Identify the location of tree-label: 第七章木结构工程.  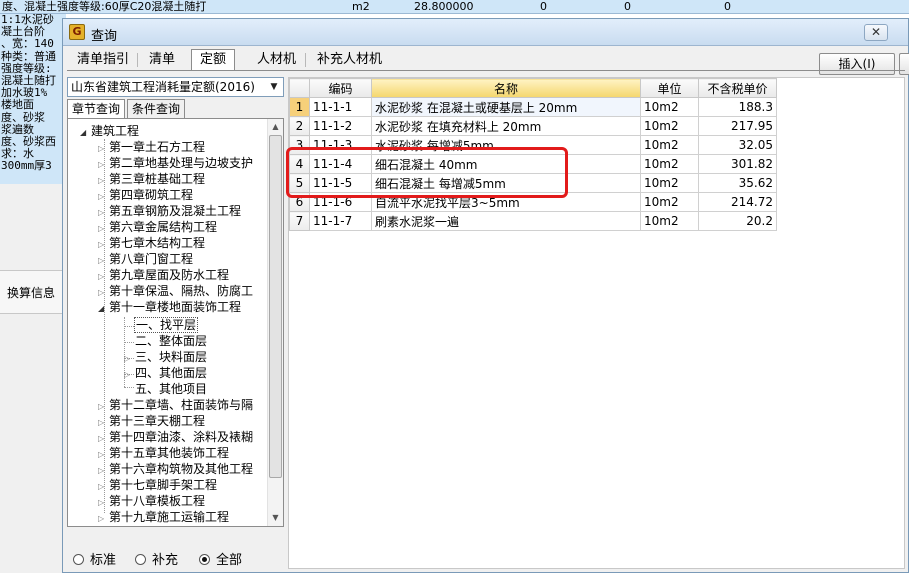
(157, 243).